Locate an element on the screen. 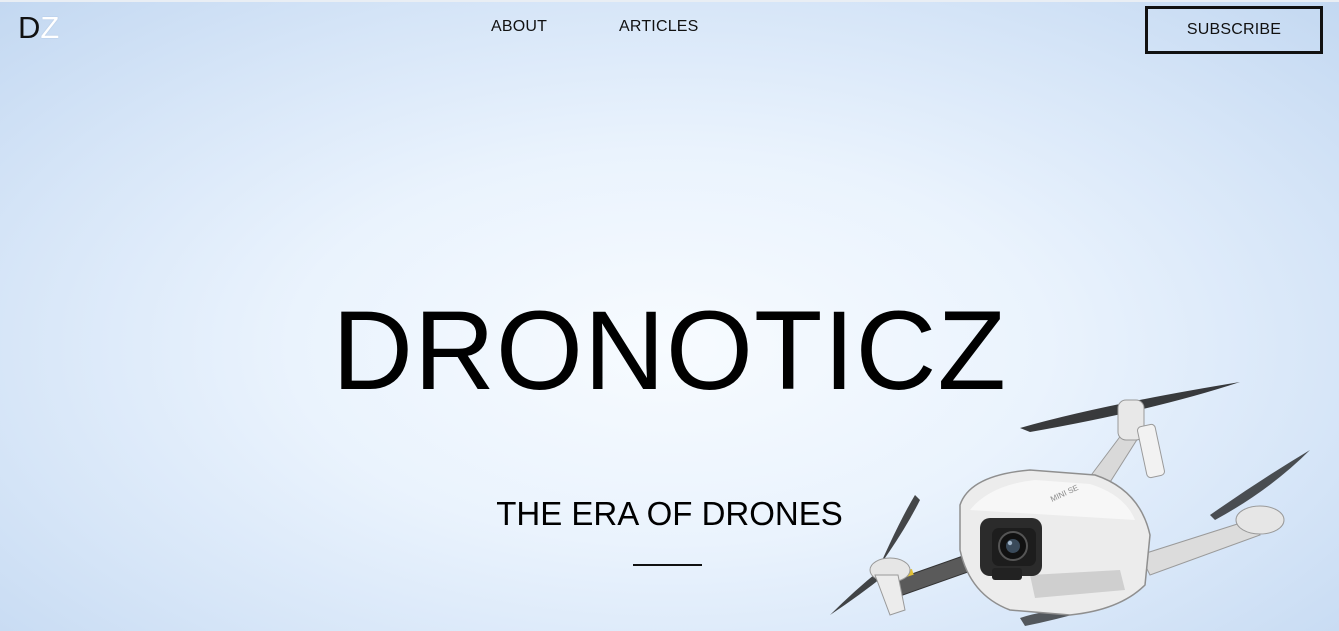 The height and width of the screenshot is (631, 1339). top-frame-line is located at coordinates (669, 1).